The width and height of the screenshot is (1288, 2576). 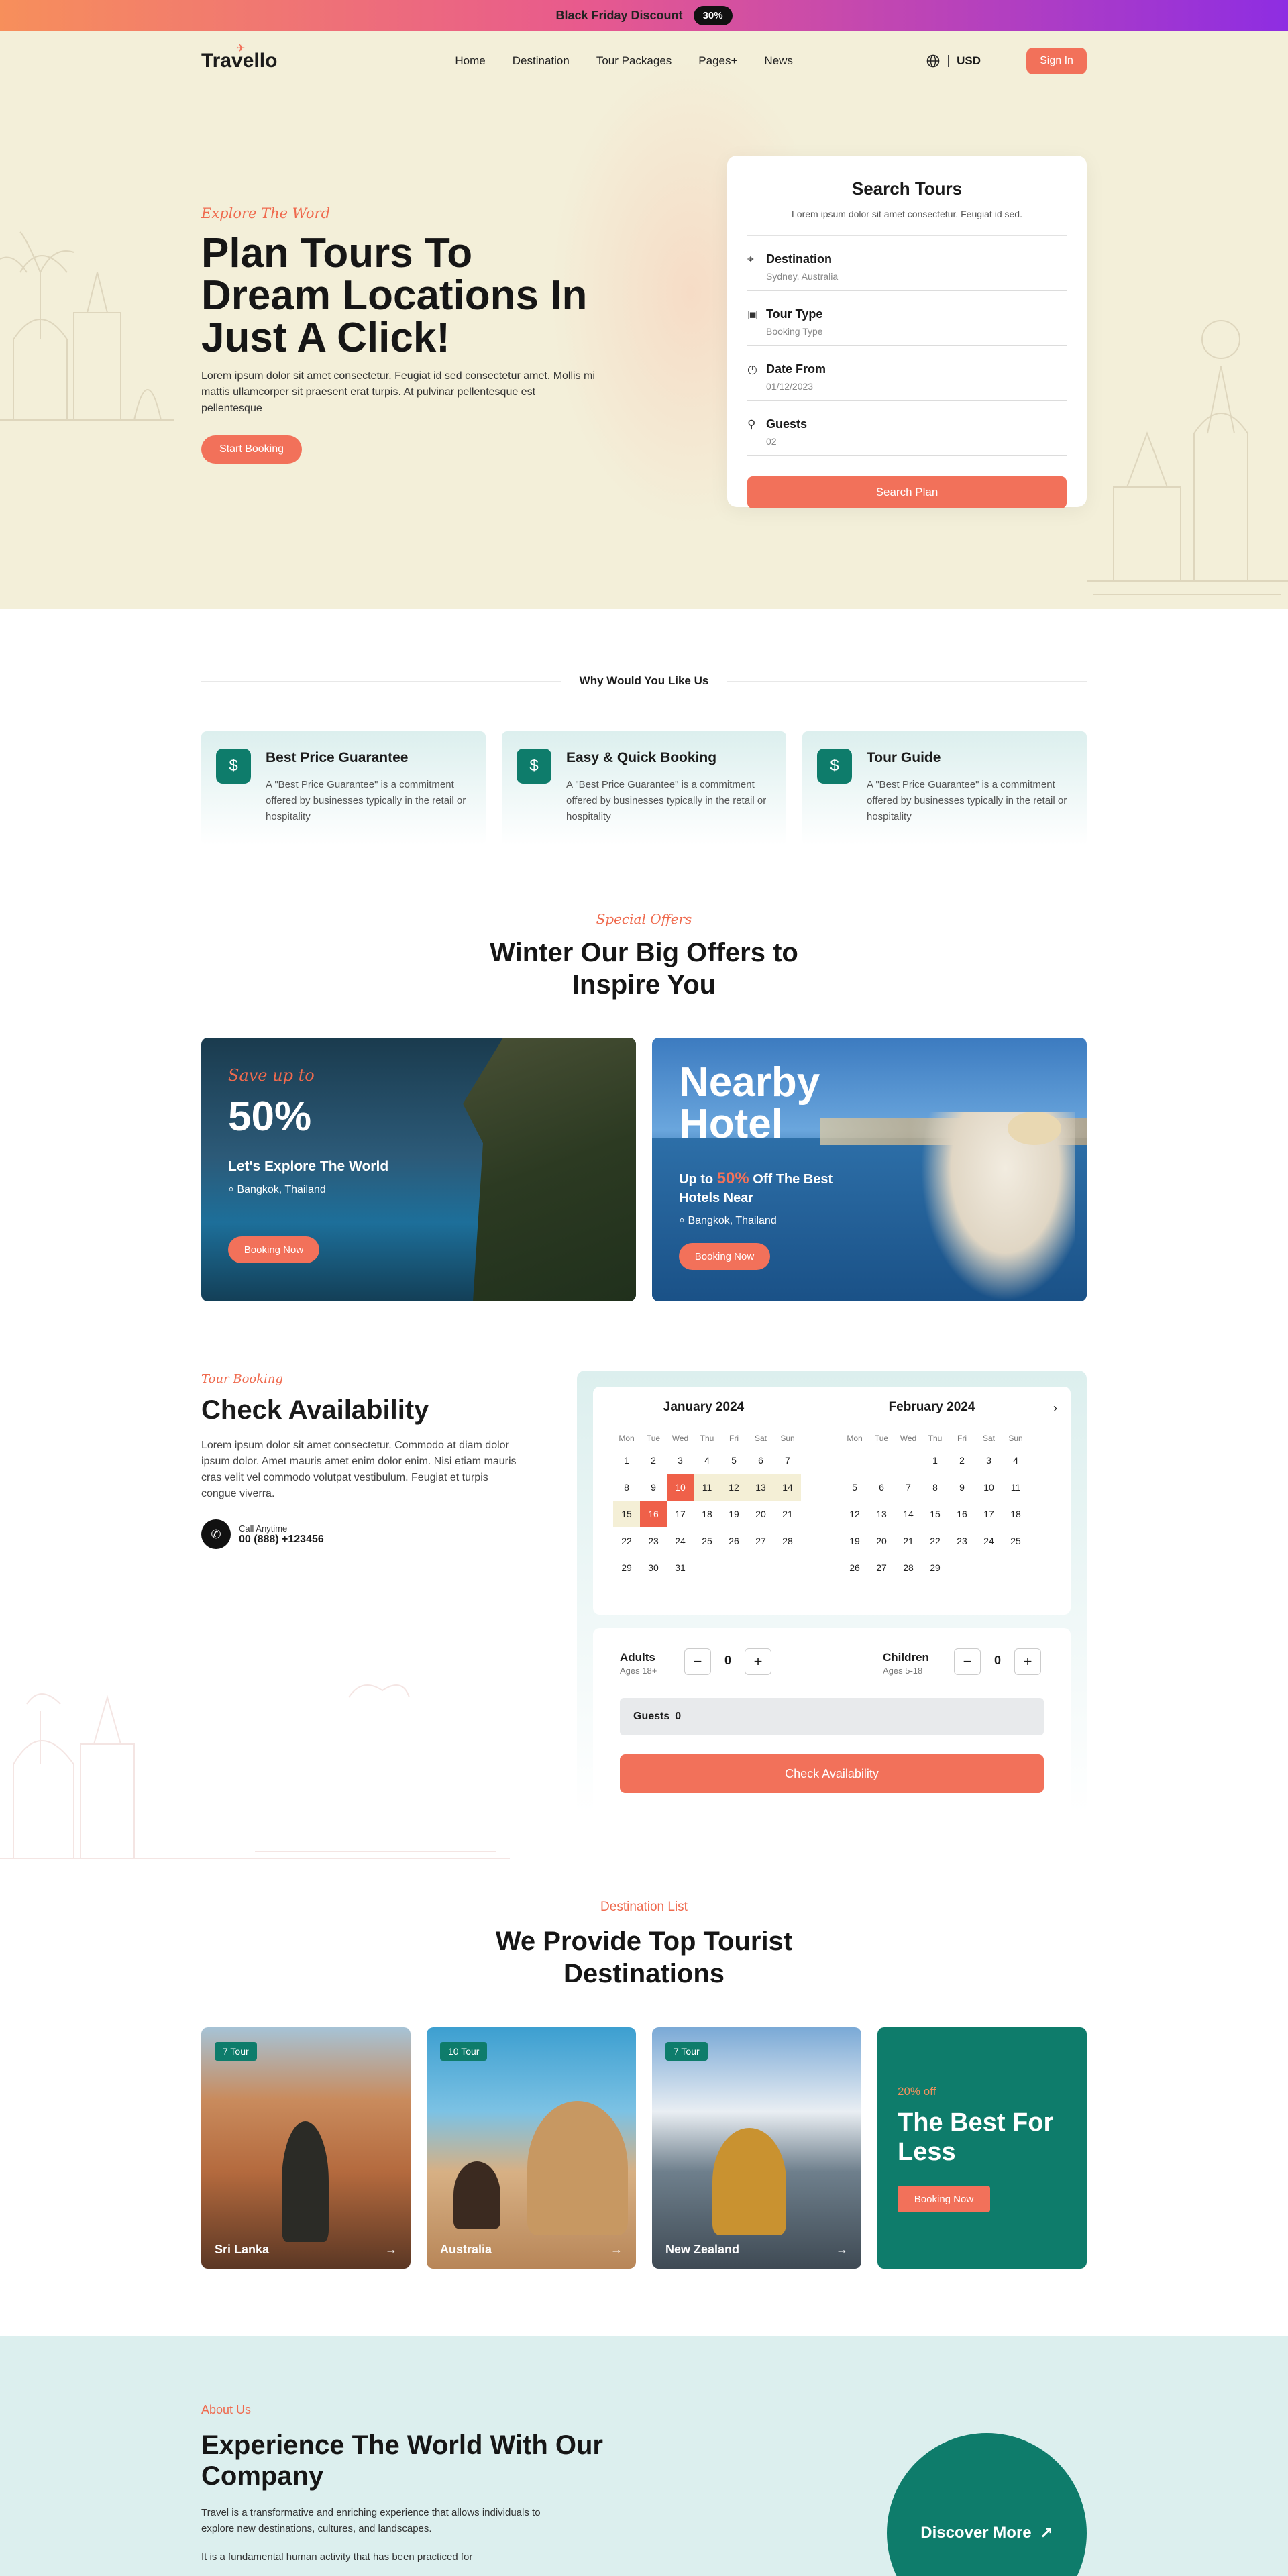 I want to click on feature-title: Easy & Quick Booking, so click(x=641, y=757).